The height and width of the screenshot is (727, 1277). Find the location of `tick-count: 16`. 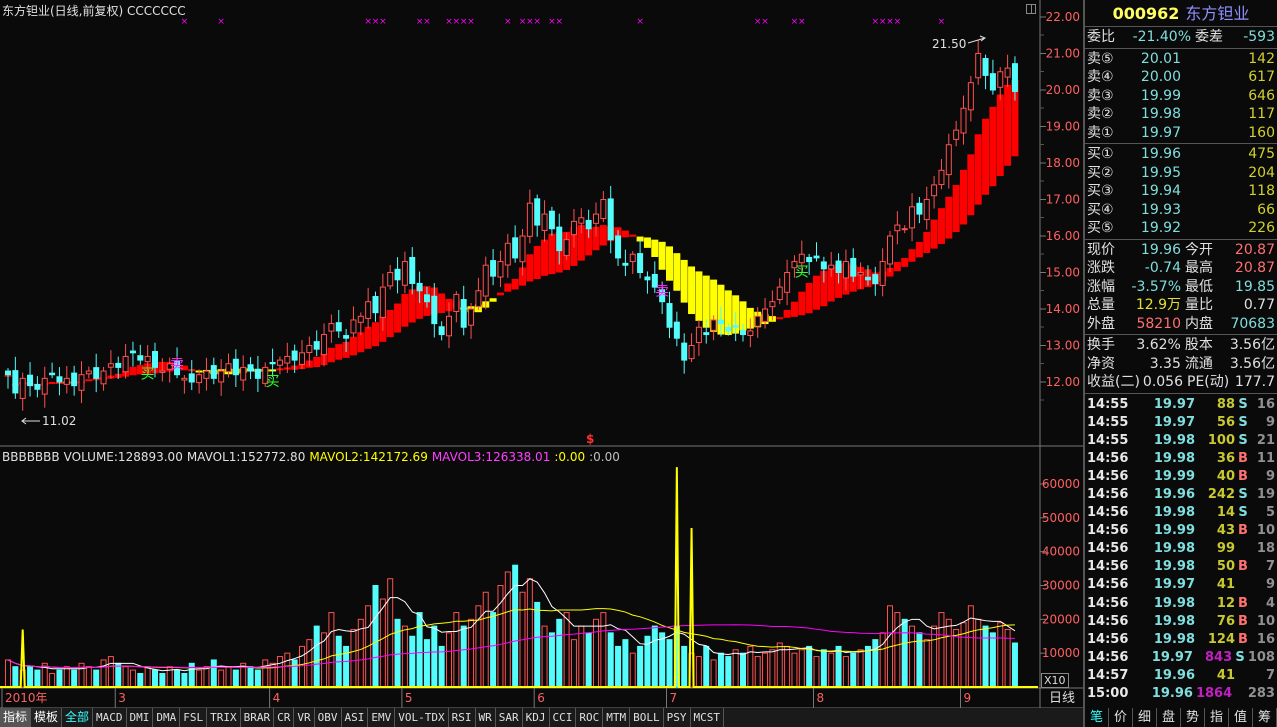

tick-count: 16 is located at coordinates (1265, 404).